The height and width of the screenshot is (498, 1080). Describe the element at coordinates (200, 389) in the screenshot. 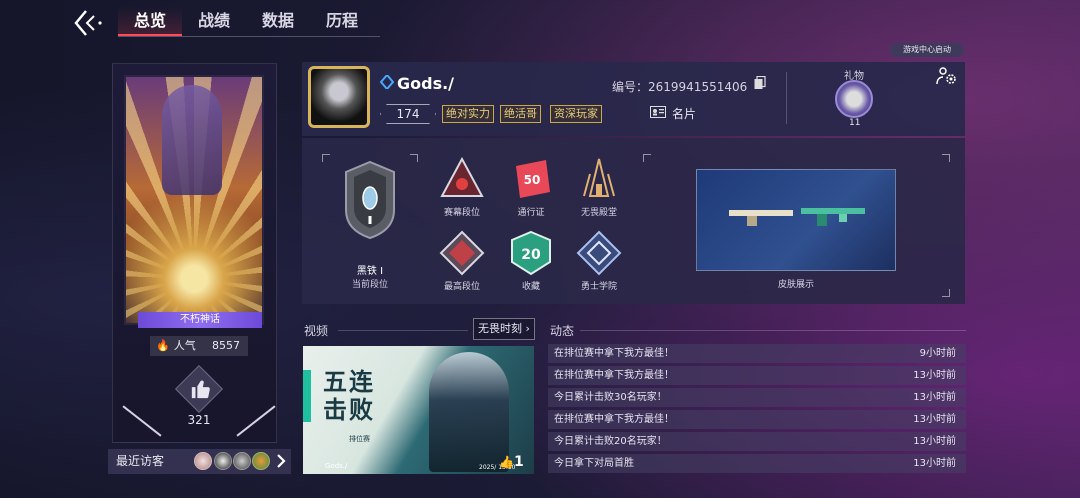

I see `thumbs-up-icon` at that location.